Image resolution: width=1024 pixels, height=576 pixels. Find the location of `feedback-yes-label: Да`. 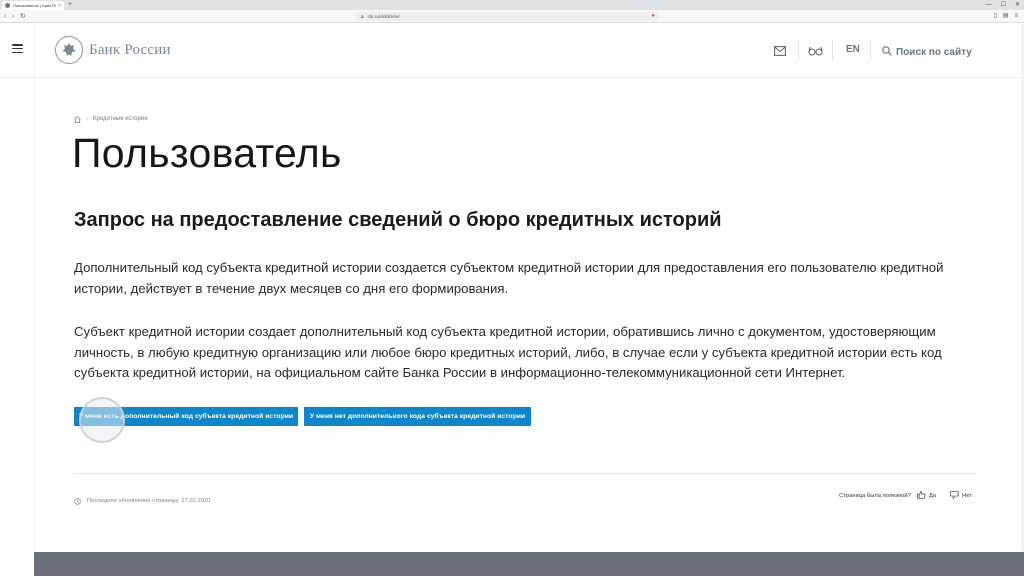

feedback-yes-label: Да is located at coordinates (932, 496).